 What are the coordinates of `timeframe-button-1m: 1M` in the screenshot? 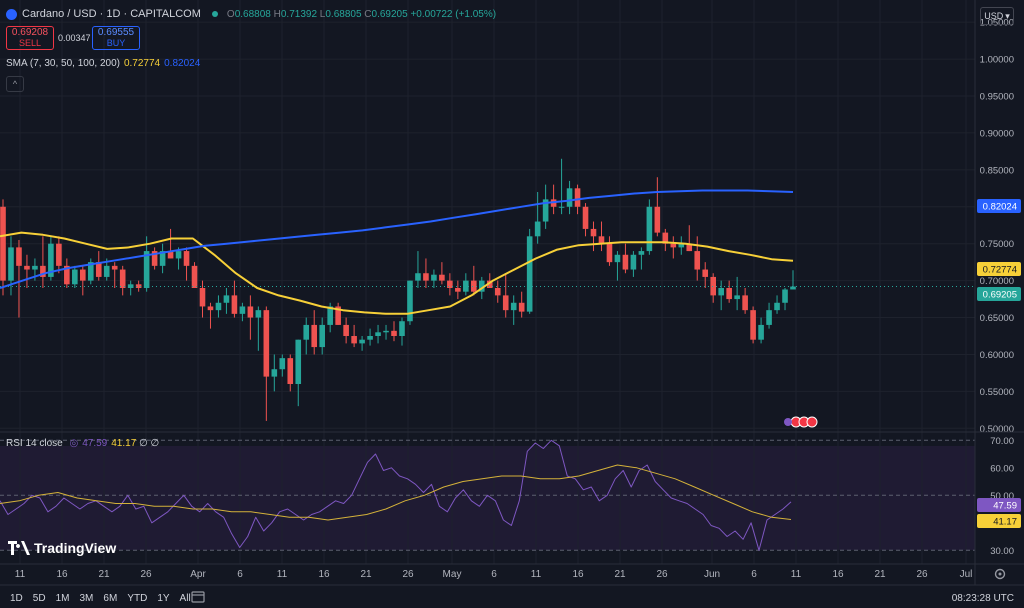 It's located at (63, 598).